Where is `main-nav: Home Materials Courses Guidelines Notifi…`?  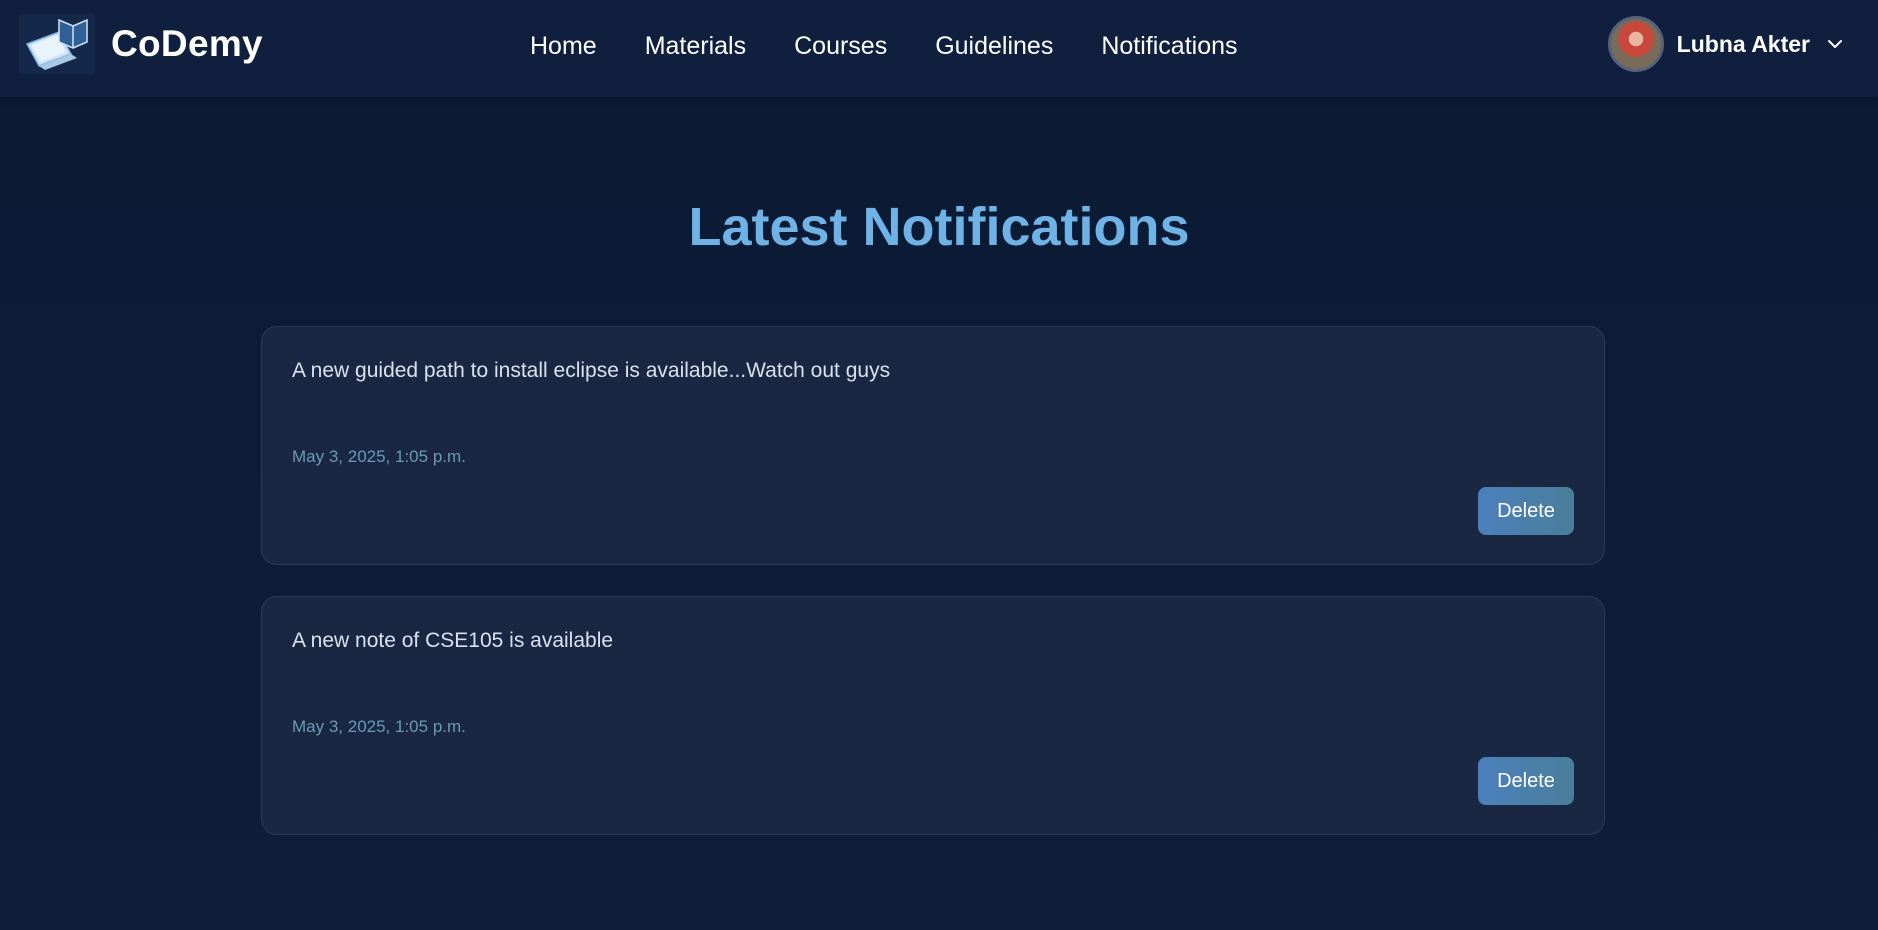 main-nav: Home Materials Courses Guidelines Notifi… is located at coordinates (908, 46).